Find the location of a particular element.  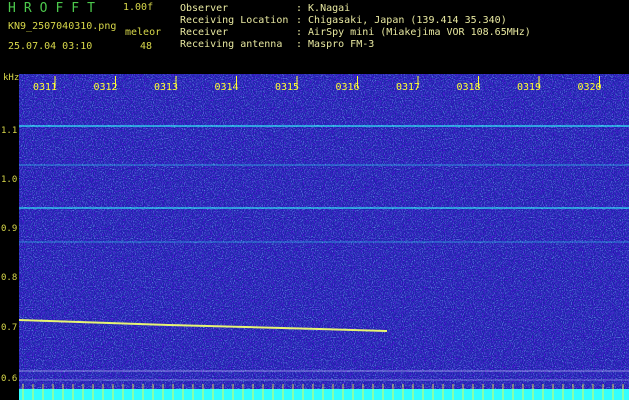

detection-count: 48 is located at coordinates (146, 46).